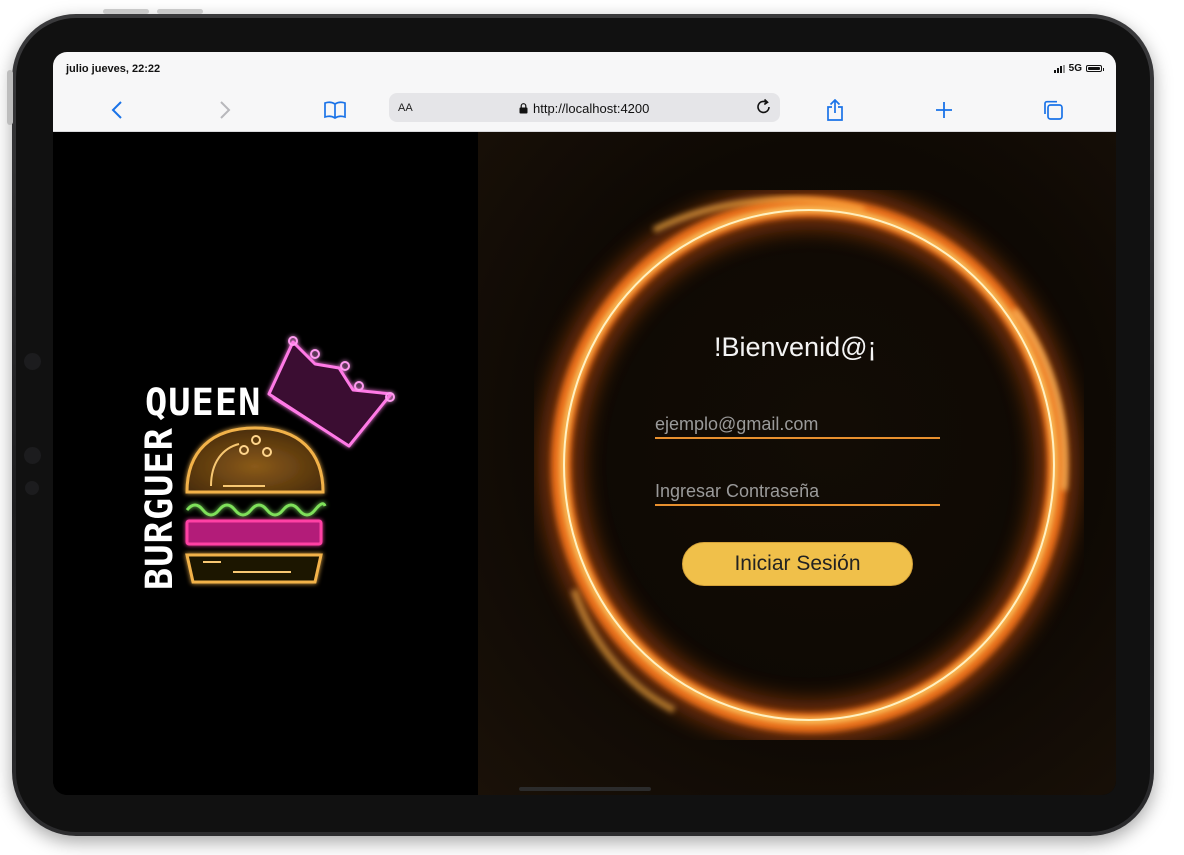  I want to click on lock-icon, so click(523, 108).